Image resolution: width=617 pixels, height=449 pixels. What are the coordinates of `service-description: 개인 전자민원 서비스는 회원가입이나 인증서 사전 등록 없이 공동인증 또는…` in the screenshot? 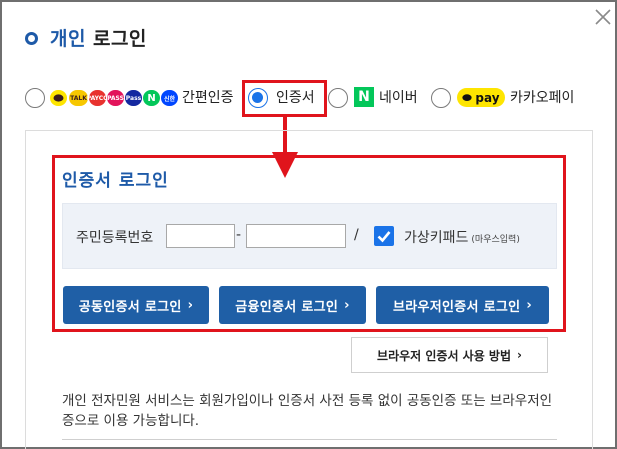 It's located at (307, 411).